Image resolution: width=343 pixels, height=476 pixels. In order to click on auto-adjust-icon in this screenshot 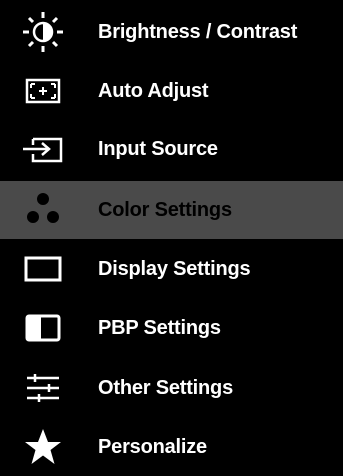, I will do `click(43, 91)`.